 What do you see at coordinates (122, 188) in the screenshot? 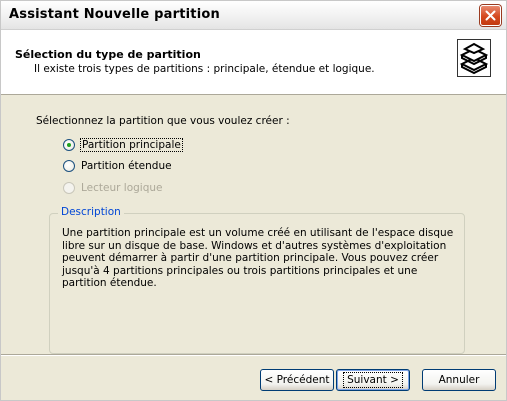
I see `radio-label-logical: Lecteur logique` at bounding box center [122, 188].